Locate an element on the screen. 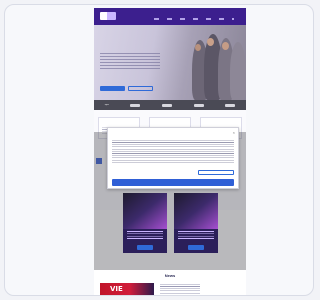 Image resolution: width=320 pixels, height=300 pixels. cookie-consent-dialog: × is located at coordinates (173, 158).